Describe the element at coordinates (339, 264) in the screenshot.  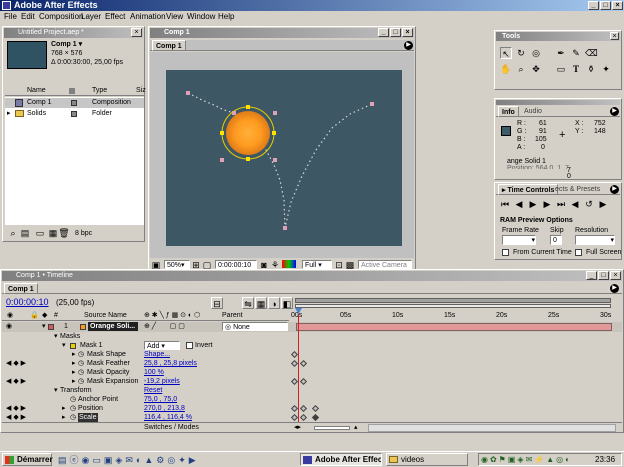
I see `region-icon: ⊡` at that location.